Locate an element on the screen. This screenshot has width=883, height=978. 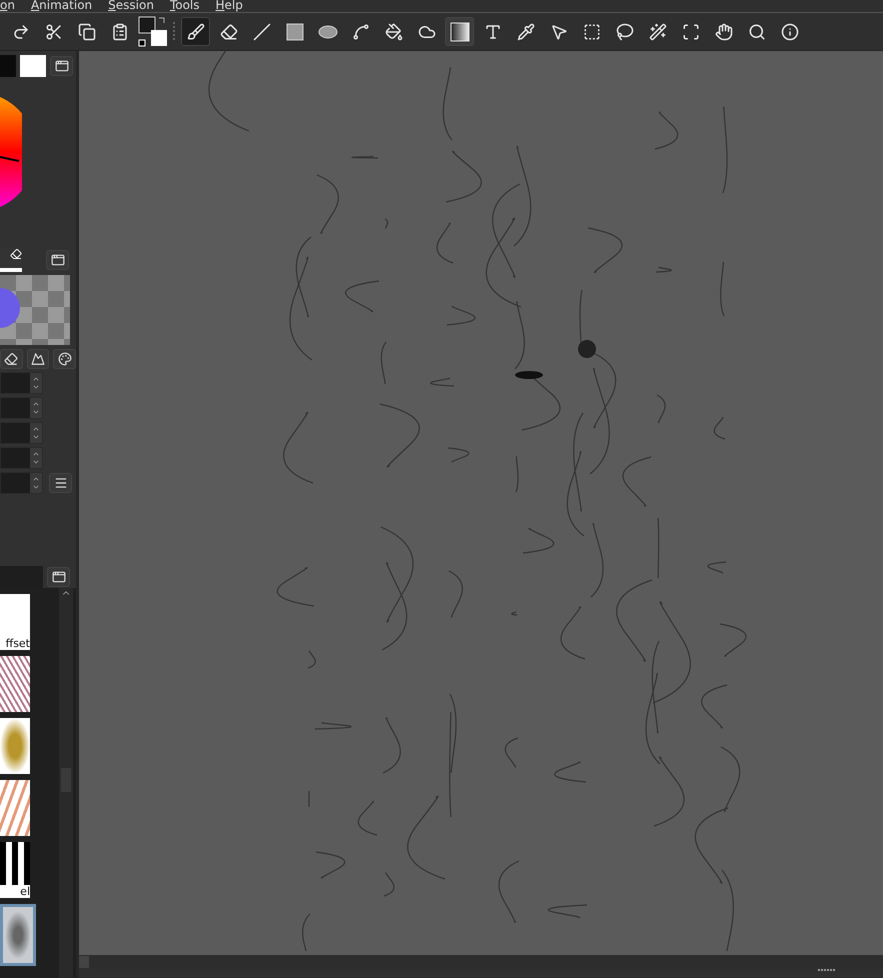
hand-icon is located at coordinates (723, 31).